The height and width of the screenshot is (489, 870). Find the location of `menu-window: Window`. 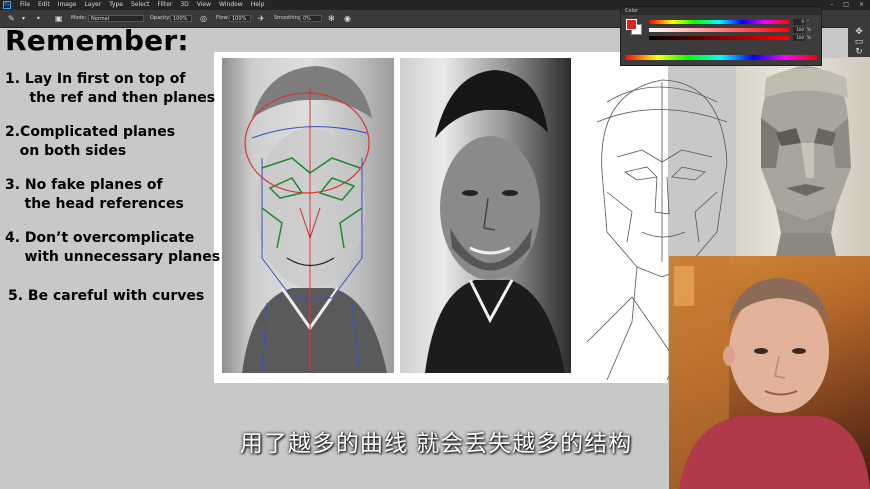

menu-window: Window is located at coordinates (231, 5).